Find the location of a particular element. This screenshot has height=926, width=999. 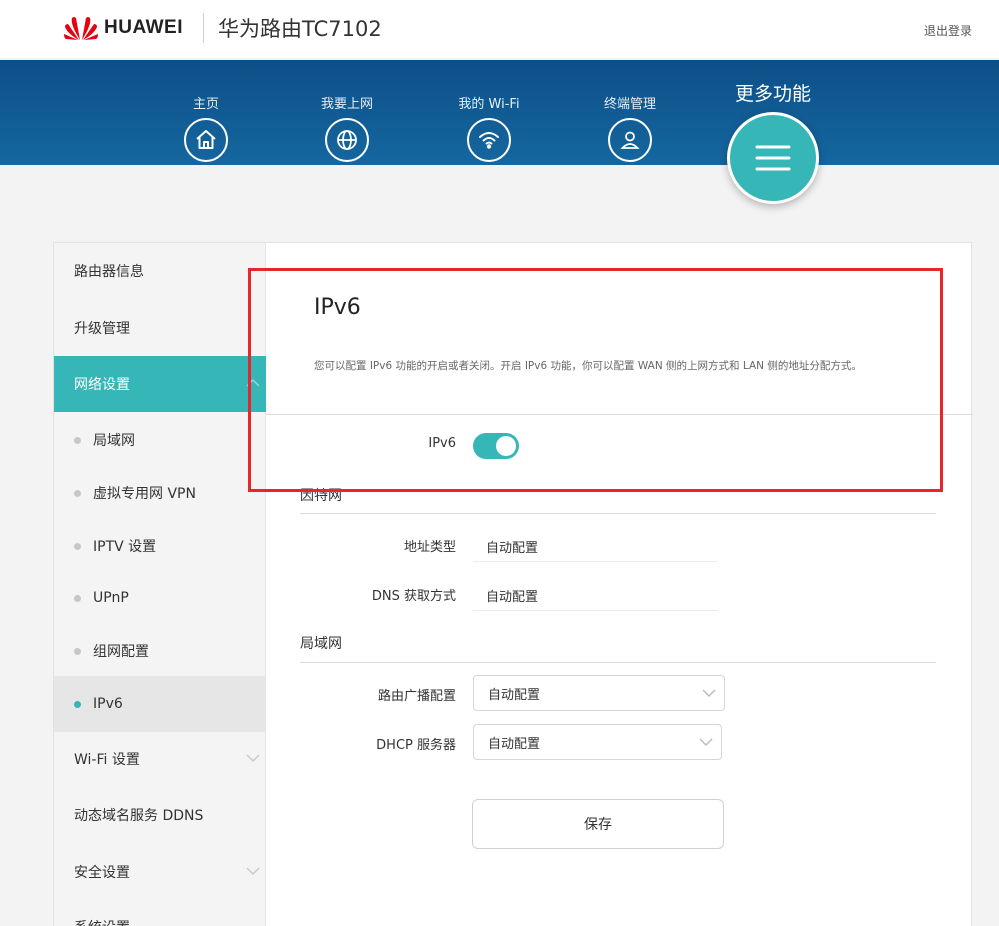

sidebar-item-label: 网络设置 is located at coordinates (102, 385).